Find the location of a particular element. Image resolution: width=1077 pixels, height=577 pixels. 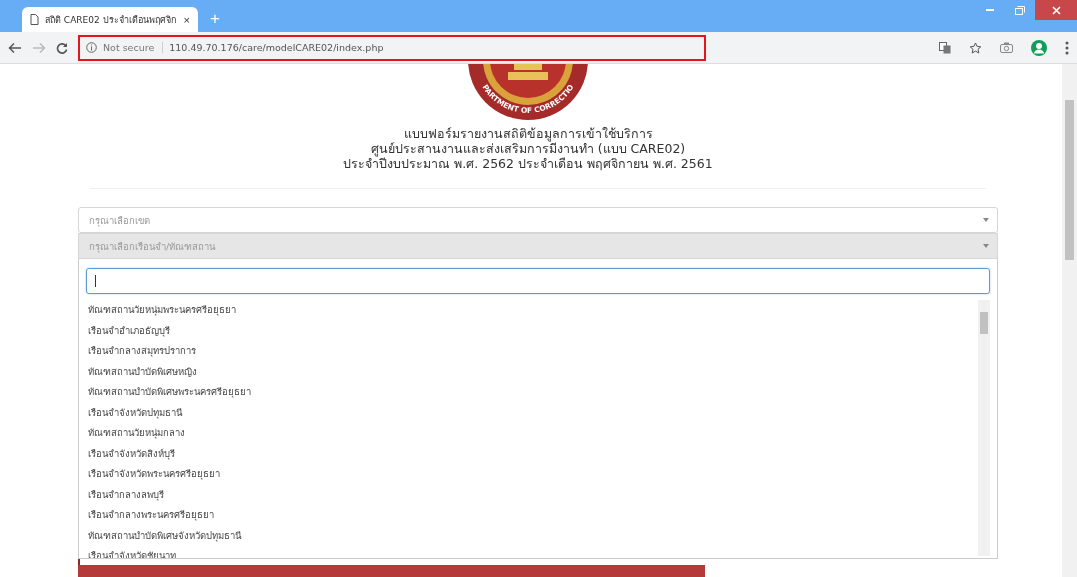

tab-title: สถิติ CARE02 ประจำเดือนพฤศจิก is located at coordinates (111, 20).